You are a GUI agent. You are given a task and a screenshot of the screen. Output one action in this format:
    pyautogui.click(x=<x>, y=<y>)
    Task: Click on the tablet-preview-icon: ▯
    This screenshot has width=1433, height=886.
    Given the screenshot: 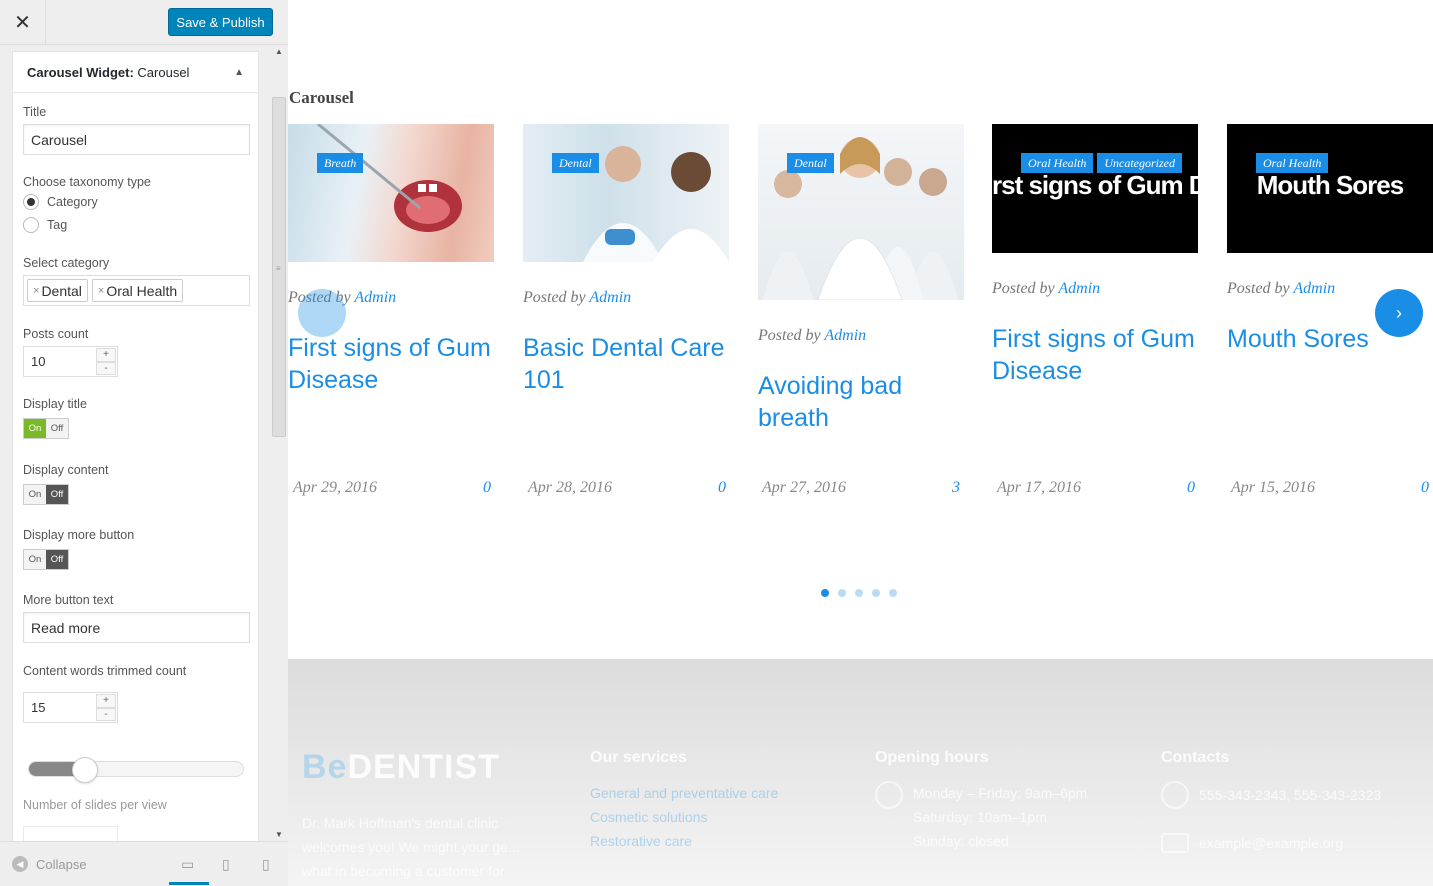 What is the action you would take?
    pyautogui.click(x=226, y=864)
    